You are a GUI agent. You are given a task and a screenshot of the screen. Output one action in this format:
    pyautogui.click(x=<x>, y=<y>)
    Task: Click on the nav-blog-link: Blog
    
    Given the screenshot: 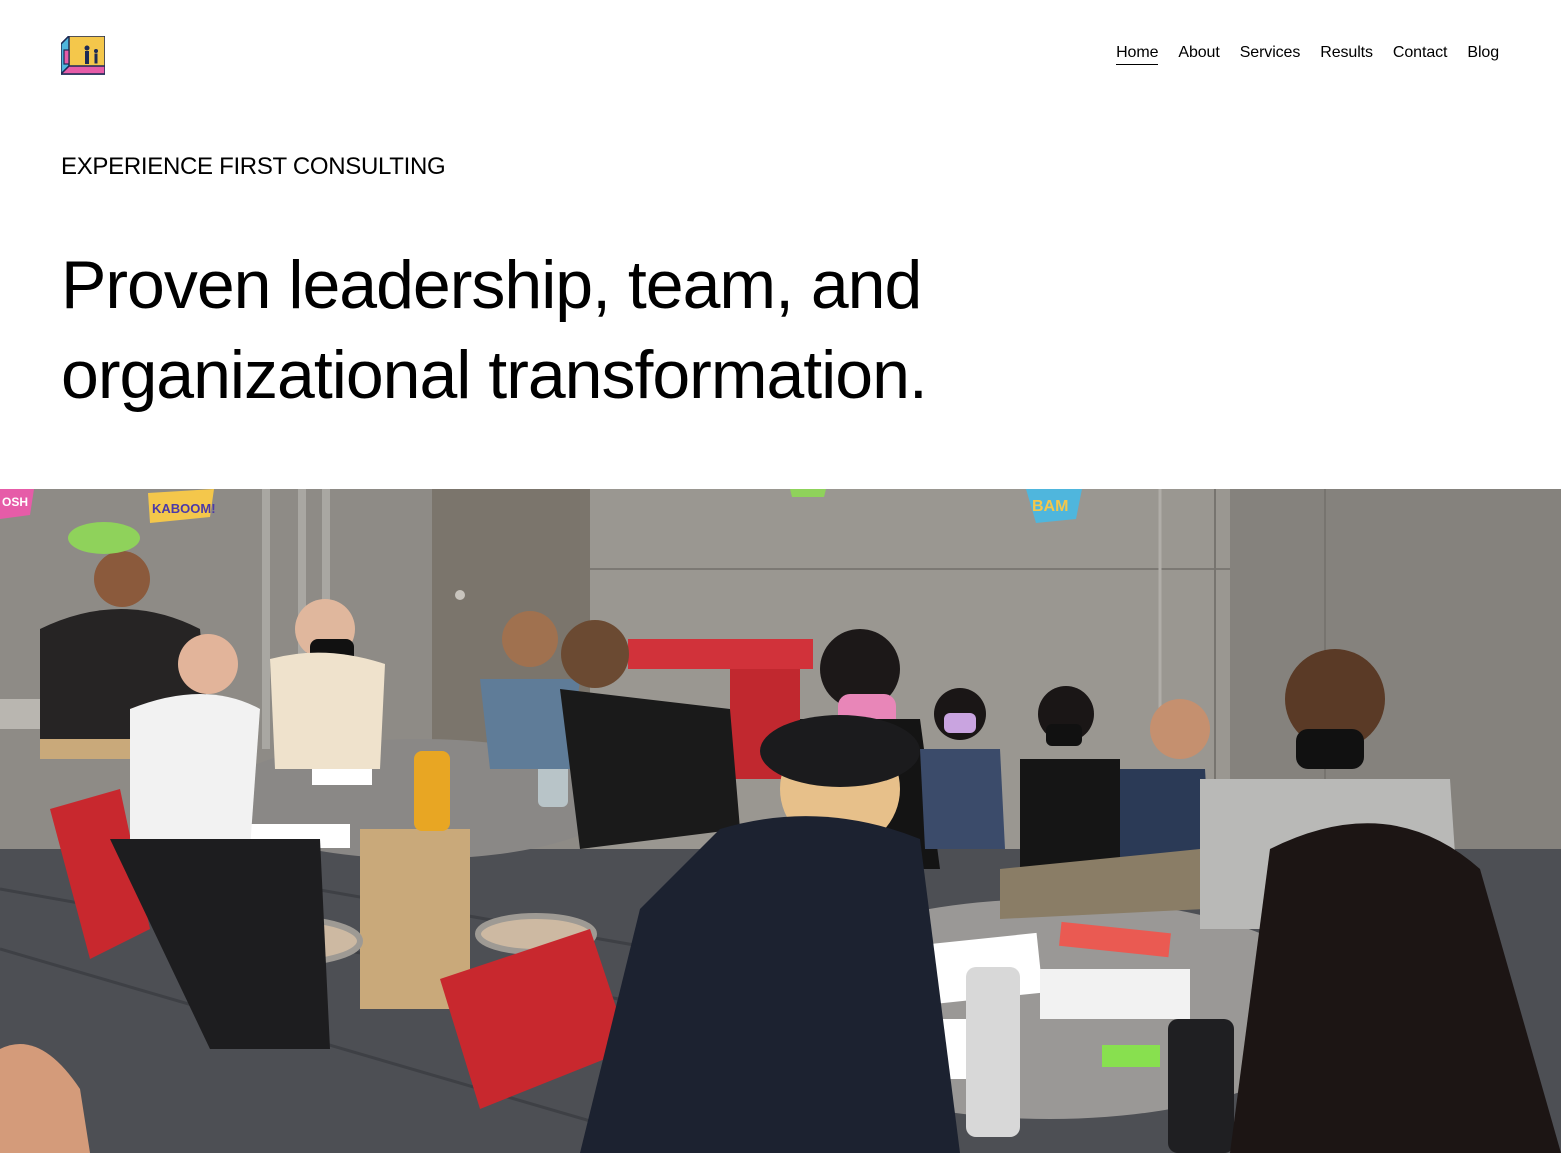 What is the action you would take?
    pyautogui.click(x=1483, y=54)
    